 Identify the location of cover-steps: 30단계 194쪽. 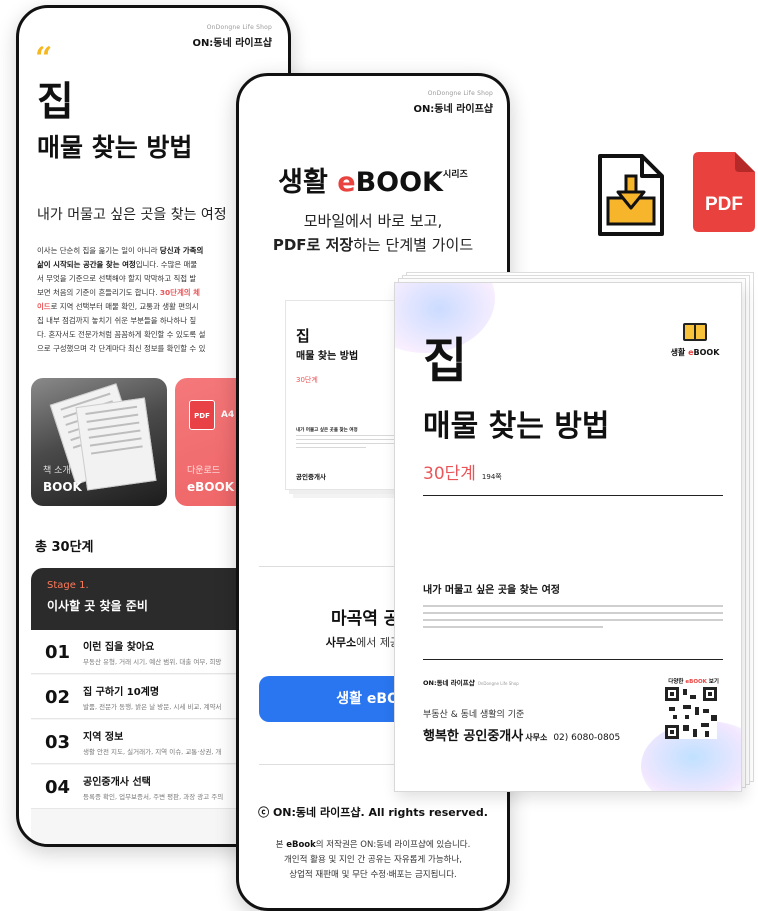
(462, 471).